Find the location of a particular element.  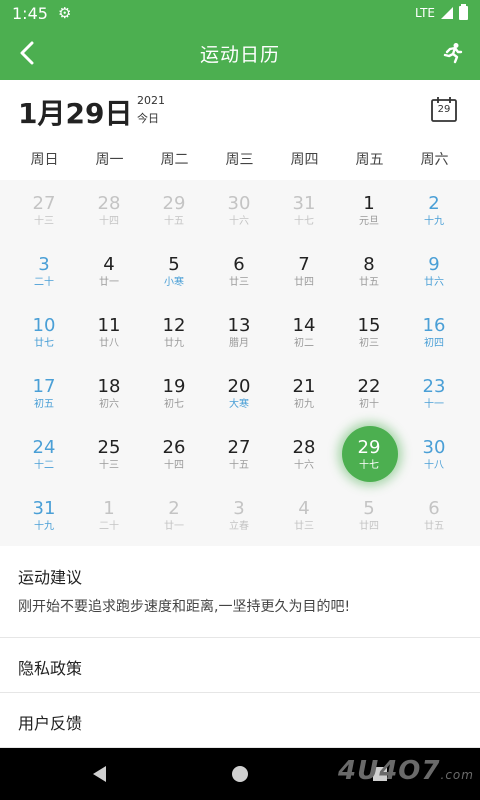

day-number: 12 is located at coordinates (174, 325).